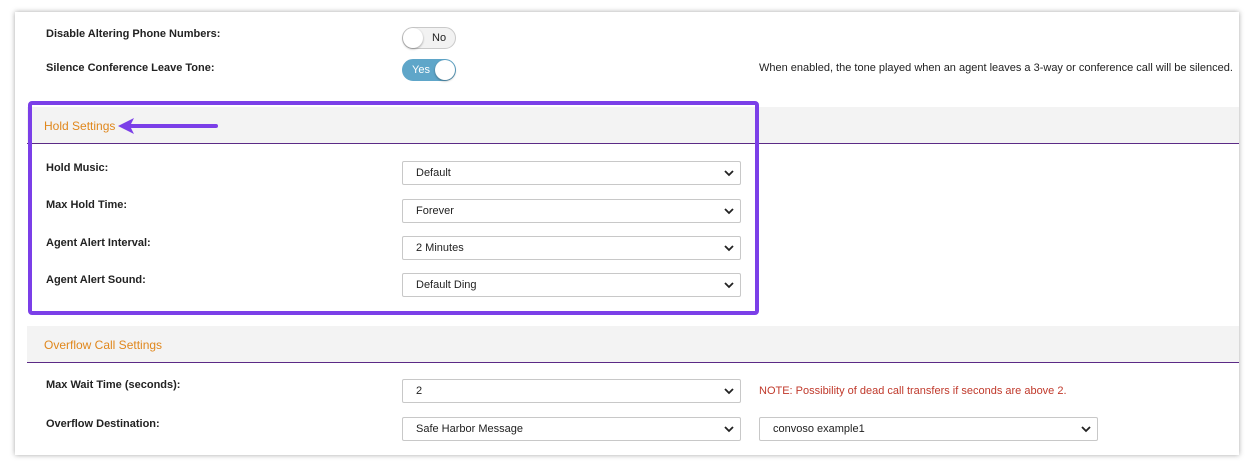 This screenshot has height=470, width=1256. I want to click on overflow-target-select: convoso example1, so click(928, 429).